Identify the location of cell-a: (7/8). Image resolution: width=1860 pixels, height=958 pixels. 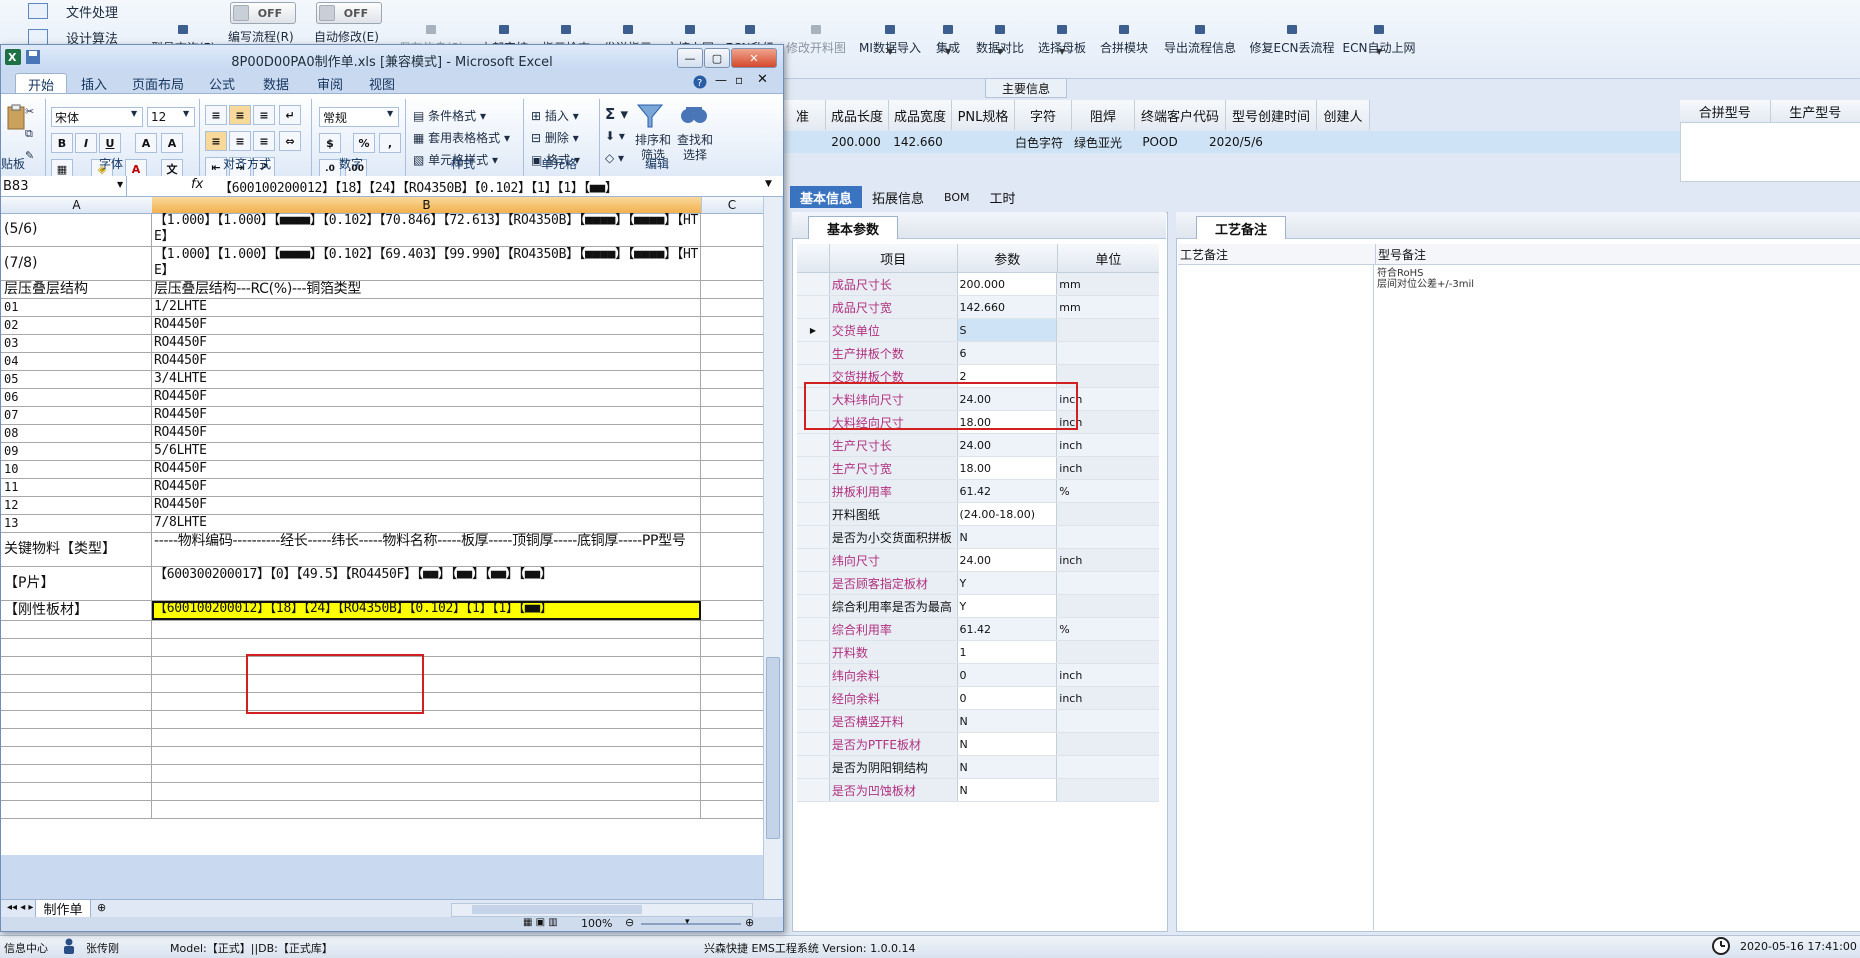
(76, 263).